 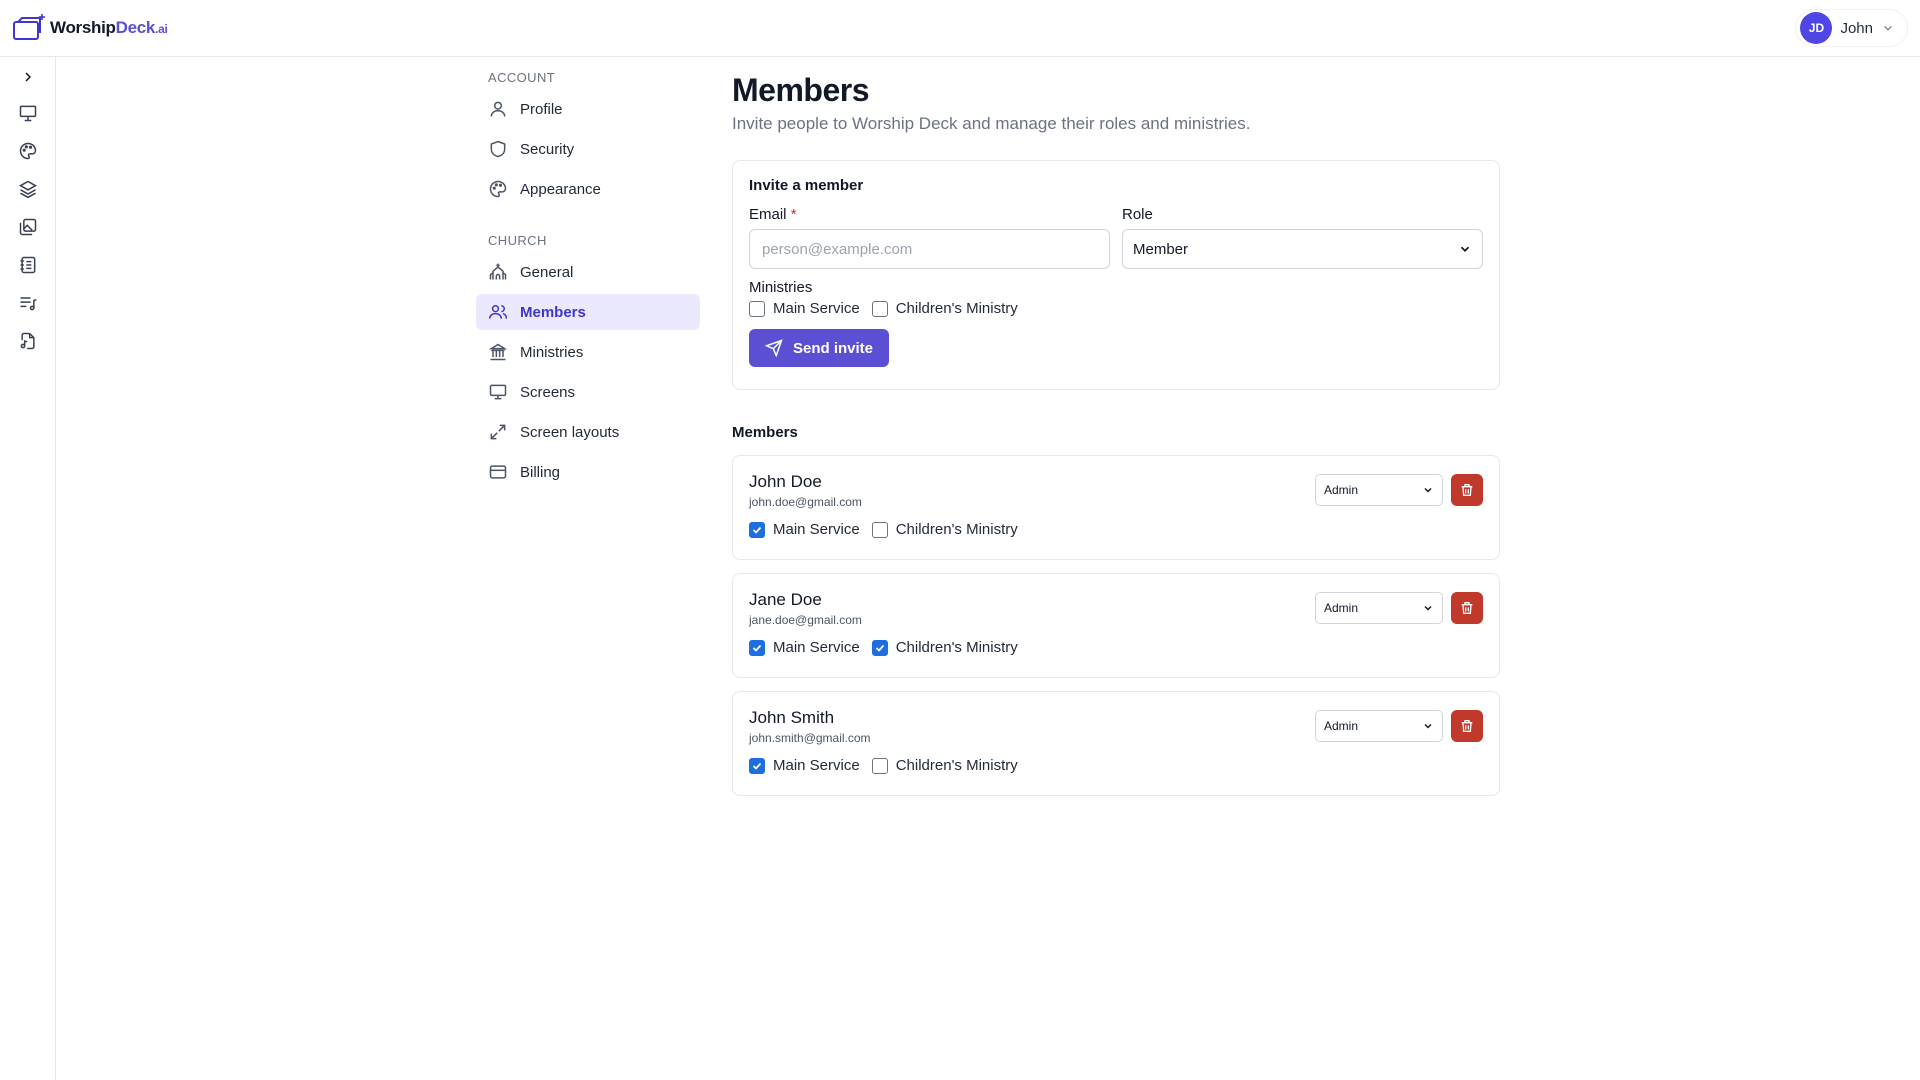 I want to click on presentation-icon, so click(x=28, y=113).